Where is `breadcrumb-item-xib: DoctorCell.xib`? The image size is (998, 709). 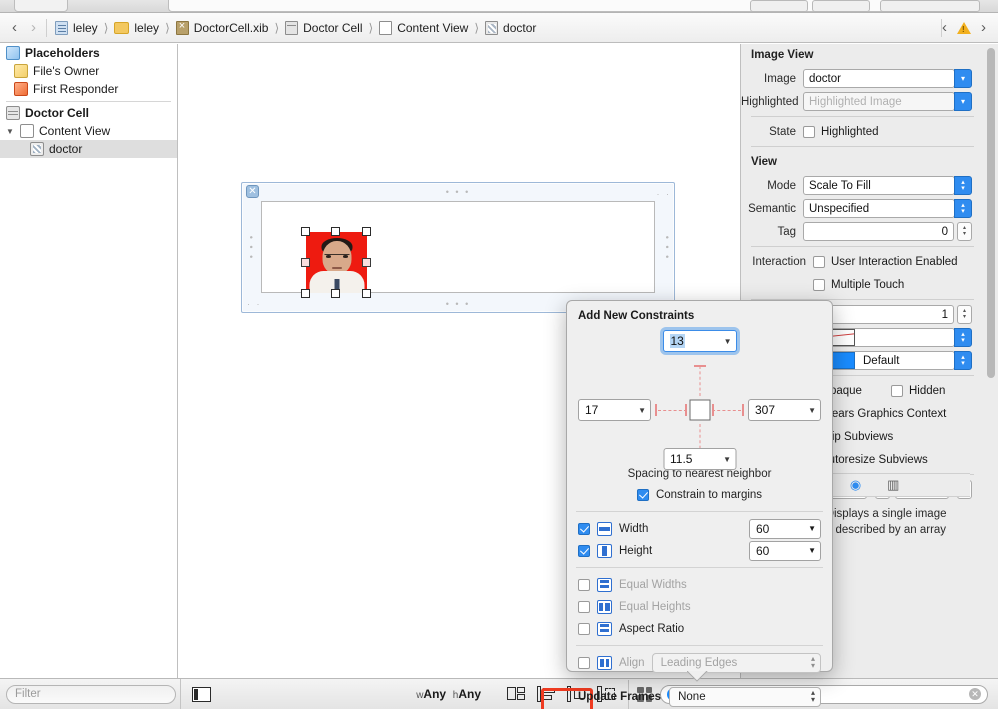 breadcrumb-item-xib: DoctorCell.xib is located at coordinates (222, 27).